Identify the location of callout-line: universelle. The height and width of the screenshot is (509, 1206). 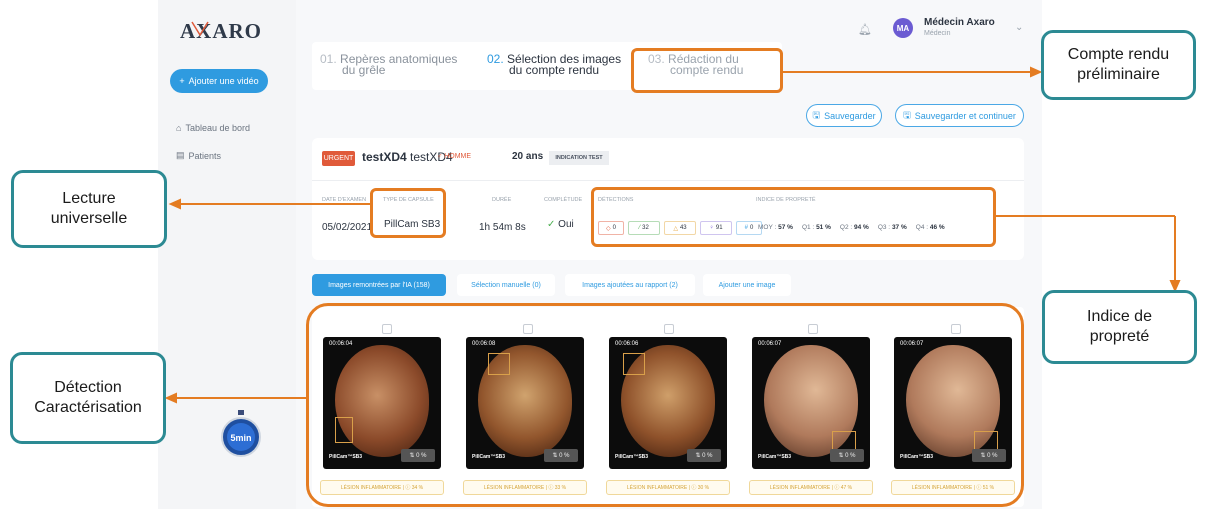
(89, 218).